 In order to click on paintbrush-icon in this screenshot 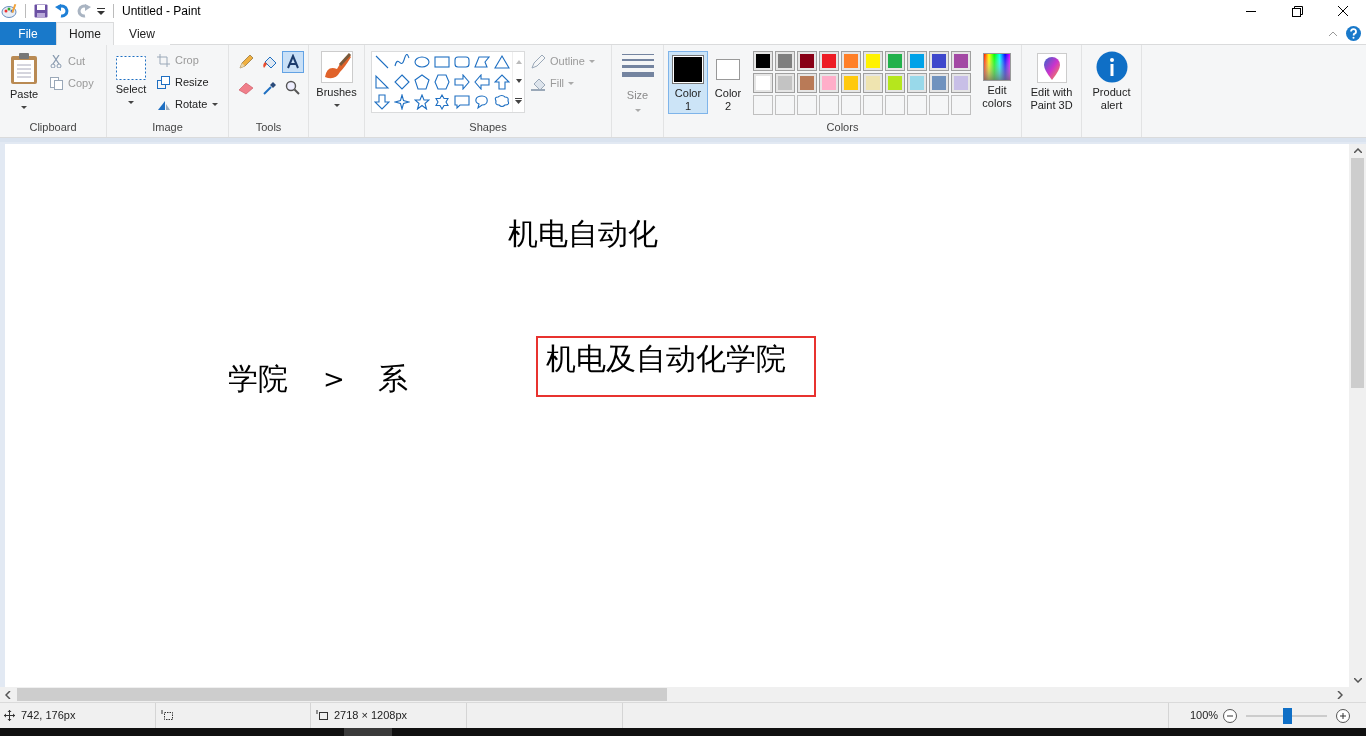, I will do `click(336, 67)`.